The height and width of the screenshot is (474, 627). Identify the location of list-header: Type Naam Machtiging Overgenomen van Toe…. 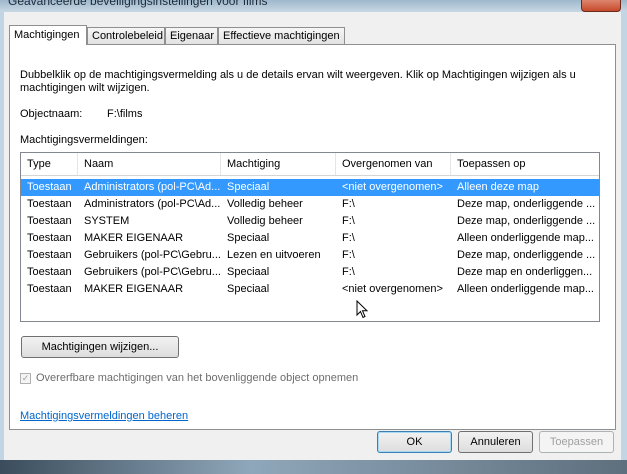
(310, 164).